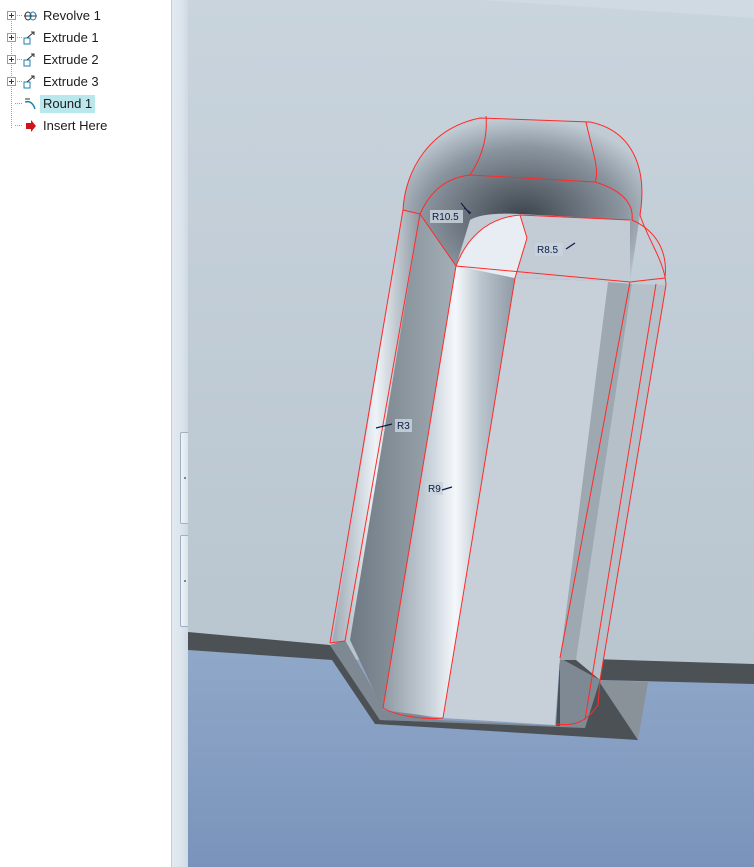 The height and width of the screenshot is (867, 754). I want to click on tree-item-extrude-3: Extrude 3, so click(85, 82).